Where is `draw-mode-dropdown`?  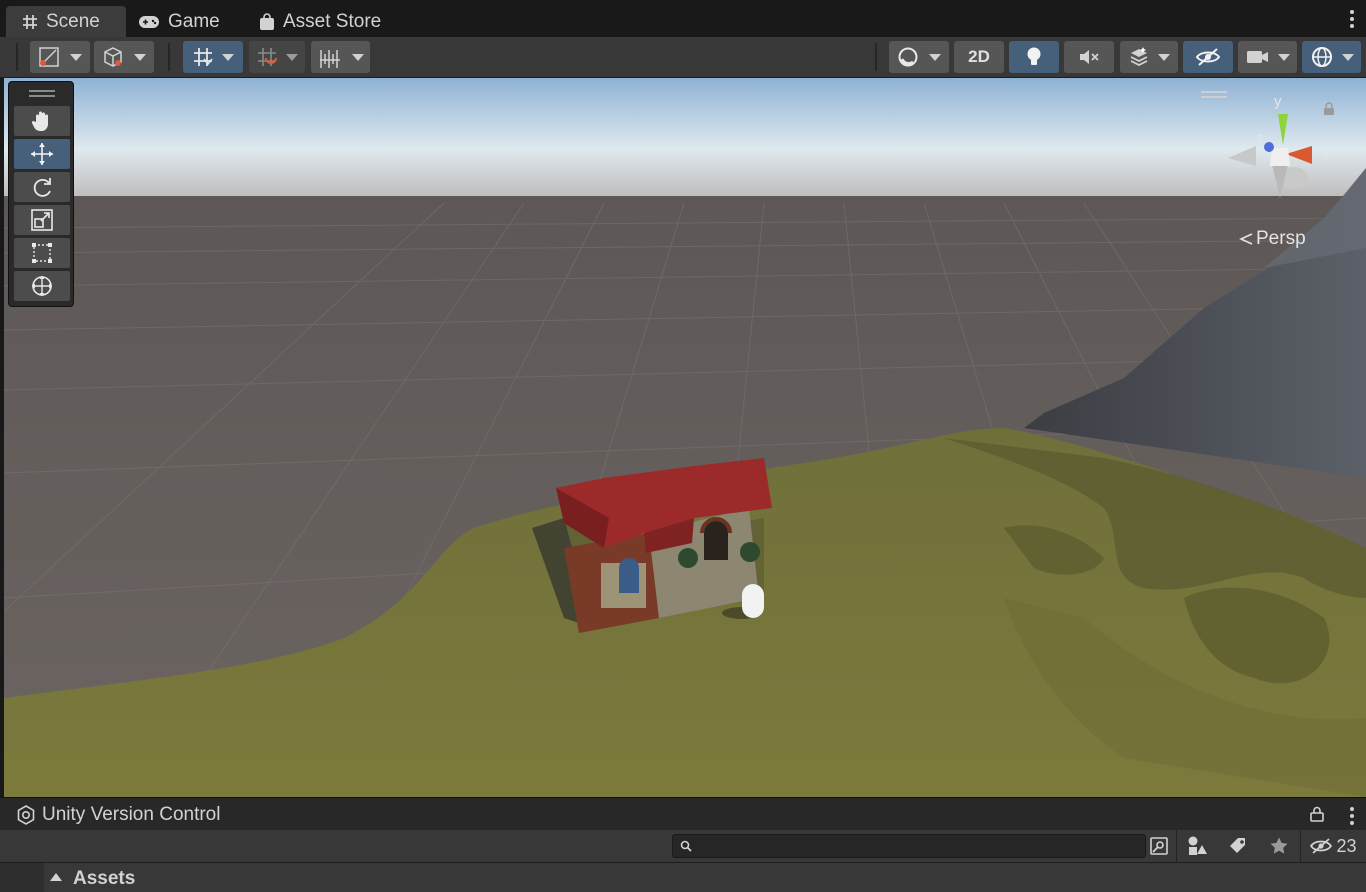
draw-mode-dropdown is located at coordinates (60, 57).